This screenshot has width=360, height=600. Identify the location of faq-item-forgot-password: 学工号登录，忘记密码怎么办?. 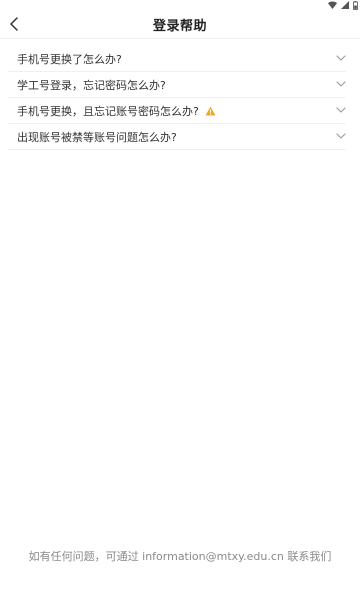
(177, 85).